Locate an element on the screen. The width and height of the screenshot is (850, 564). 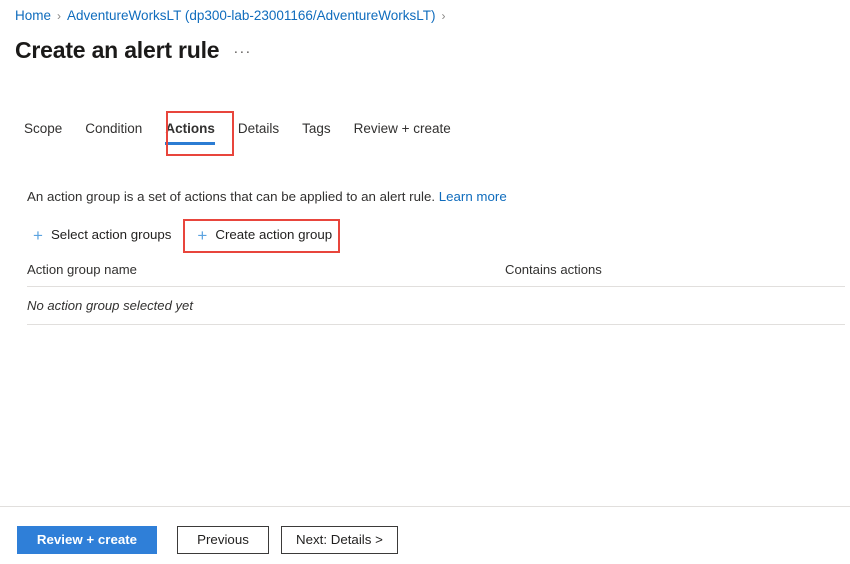
table-row: No action group selected yet is located at coordinates (436, 306).